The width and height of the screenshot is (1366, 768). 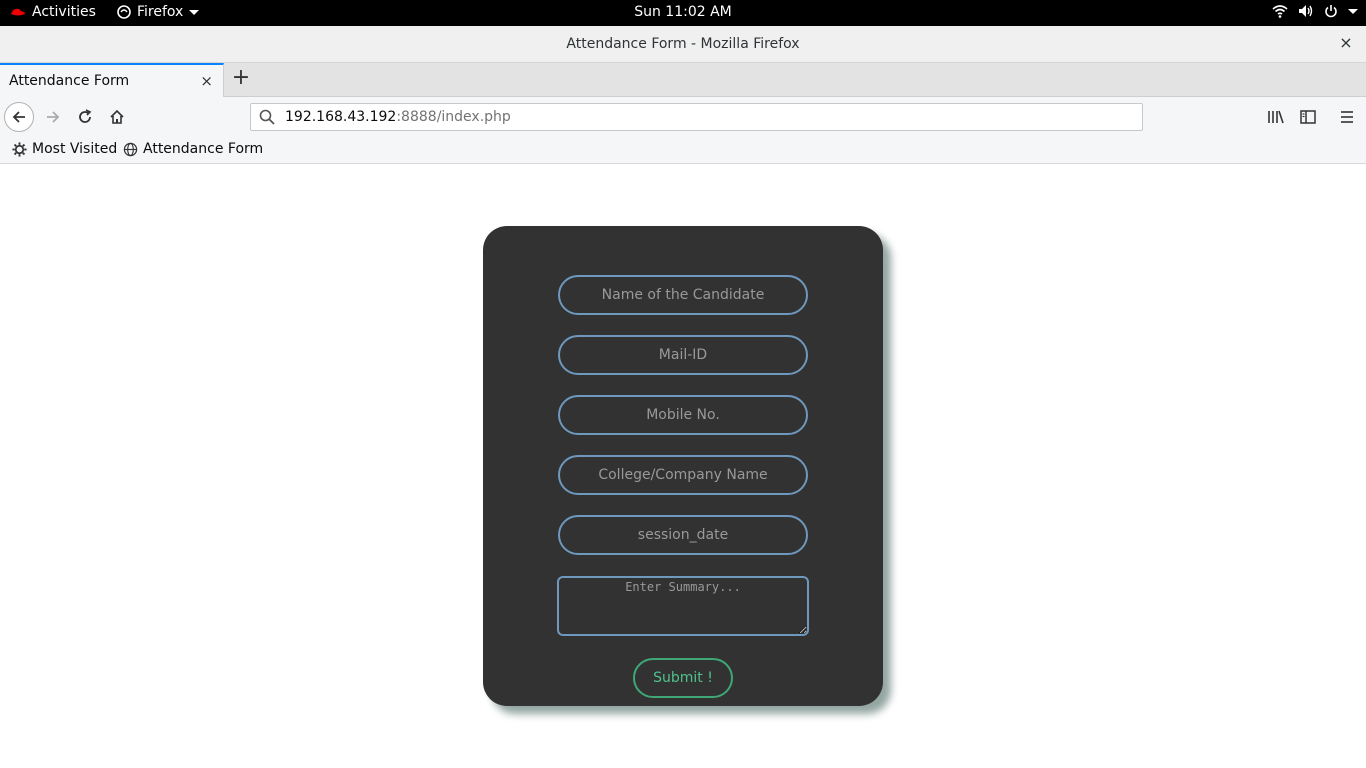 I want to click on activities-button: Activities, so click(x=53, y=12).